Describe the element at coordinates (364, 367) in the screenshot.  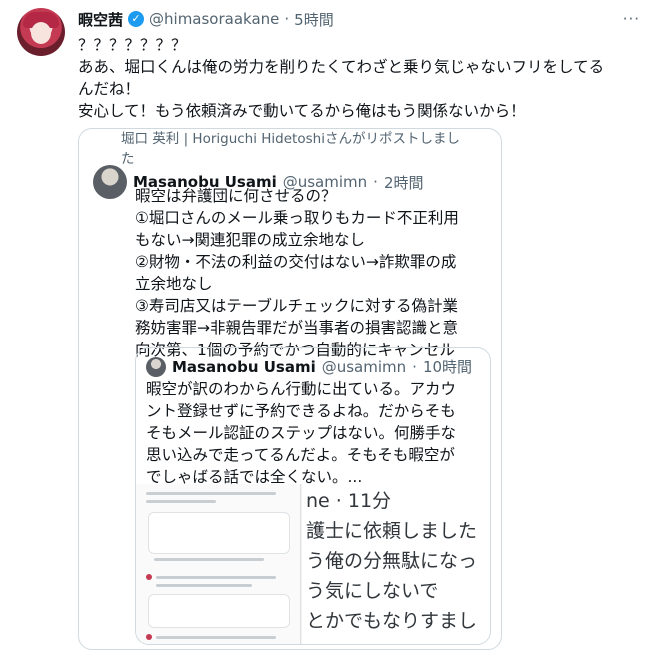
I see `nested-user-handle: @usamimn` at that location.